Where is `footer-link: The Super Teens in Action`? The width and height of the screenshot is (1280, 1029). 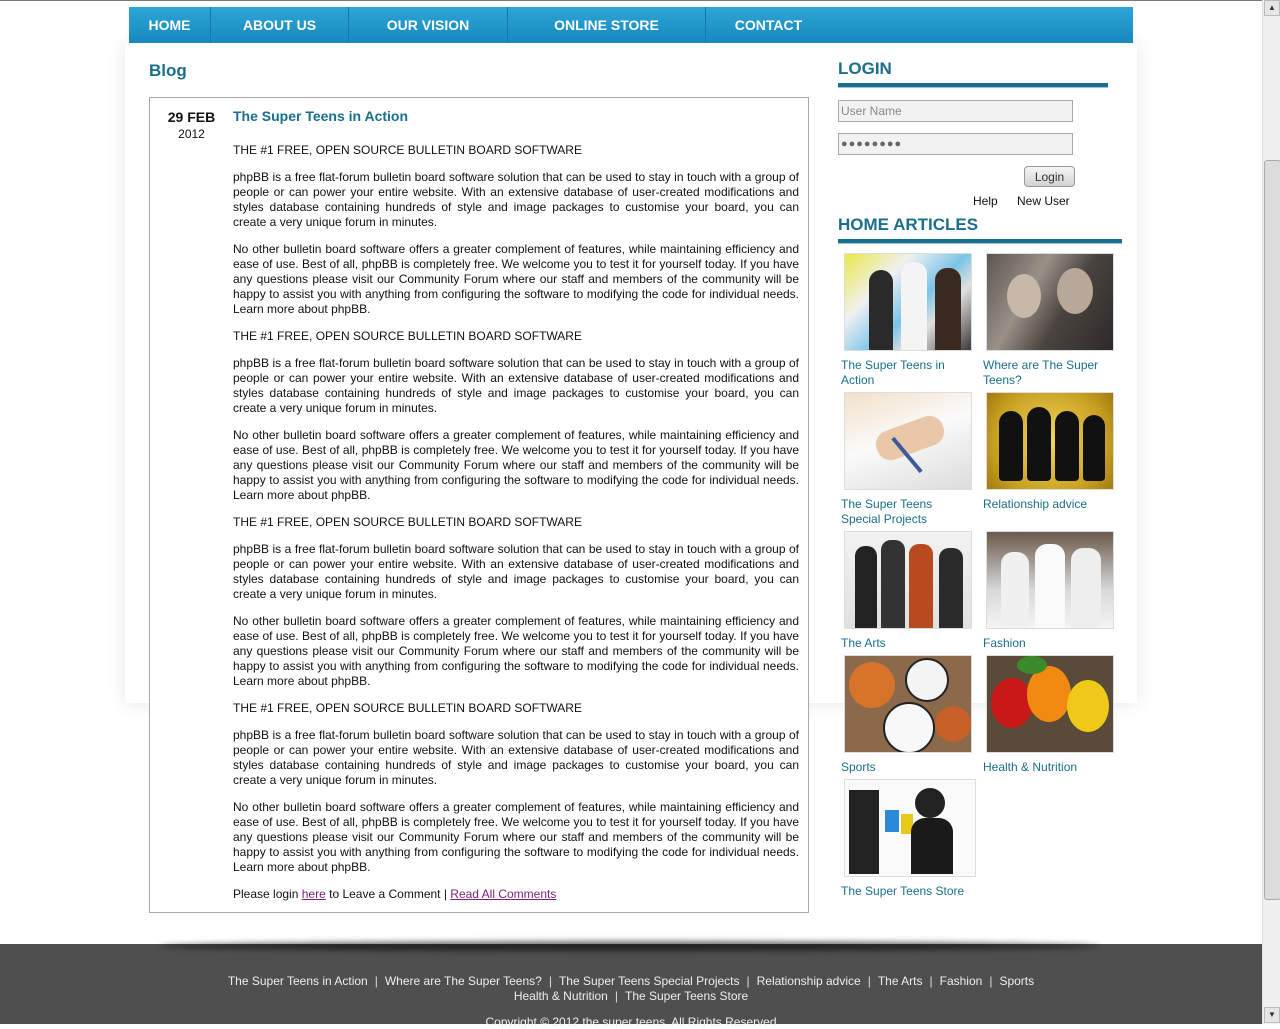
footer-link: The Super Teens in Action is located at coordinates (298, 981).